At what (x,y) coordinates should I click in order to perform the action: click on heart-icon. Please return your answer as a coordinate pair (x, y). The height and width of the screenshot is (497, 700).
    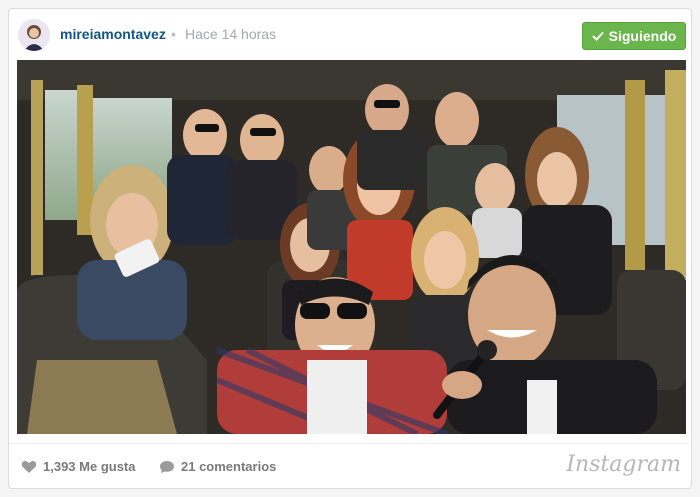
    Looking at the image, I should click on (29, 466).